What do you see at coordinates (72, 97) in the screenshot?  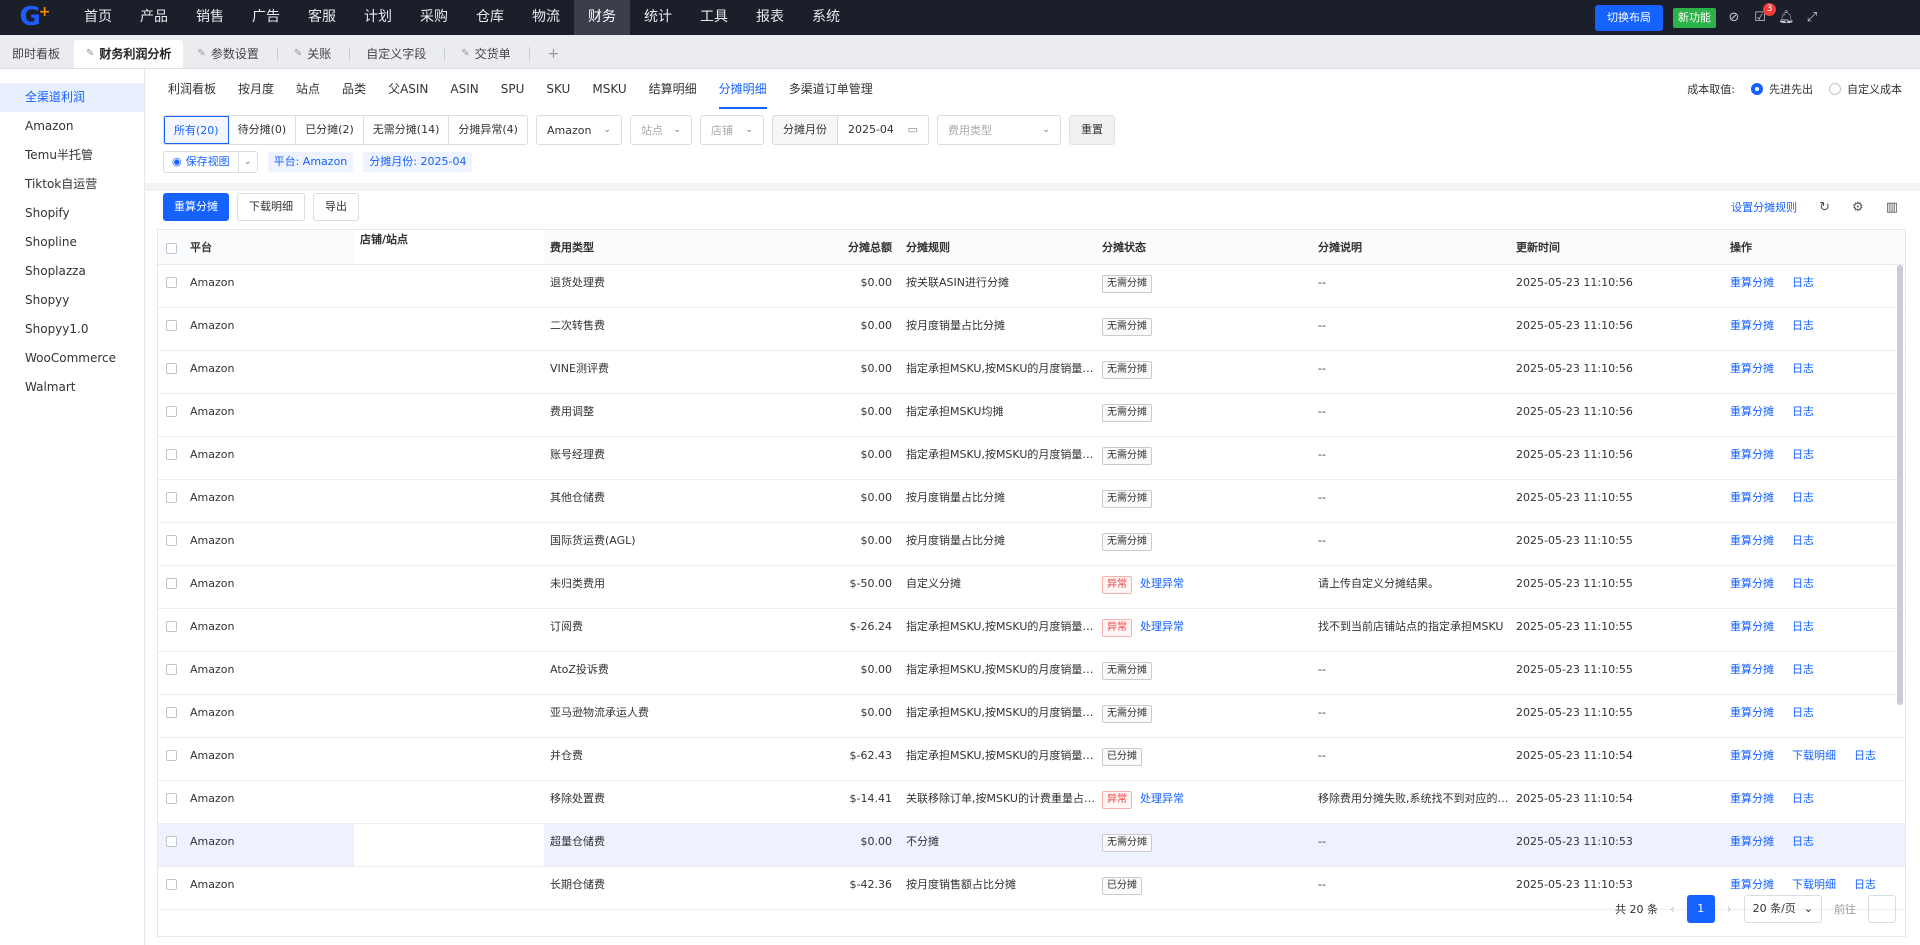 I see `sidebar-item: 全渠道利润` at bounding box center [72, 97].